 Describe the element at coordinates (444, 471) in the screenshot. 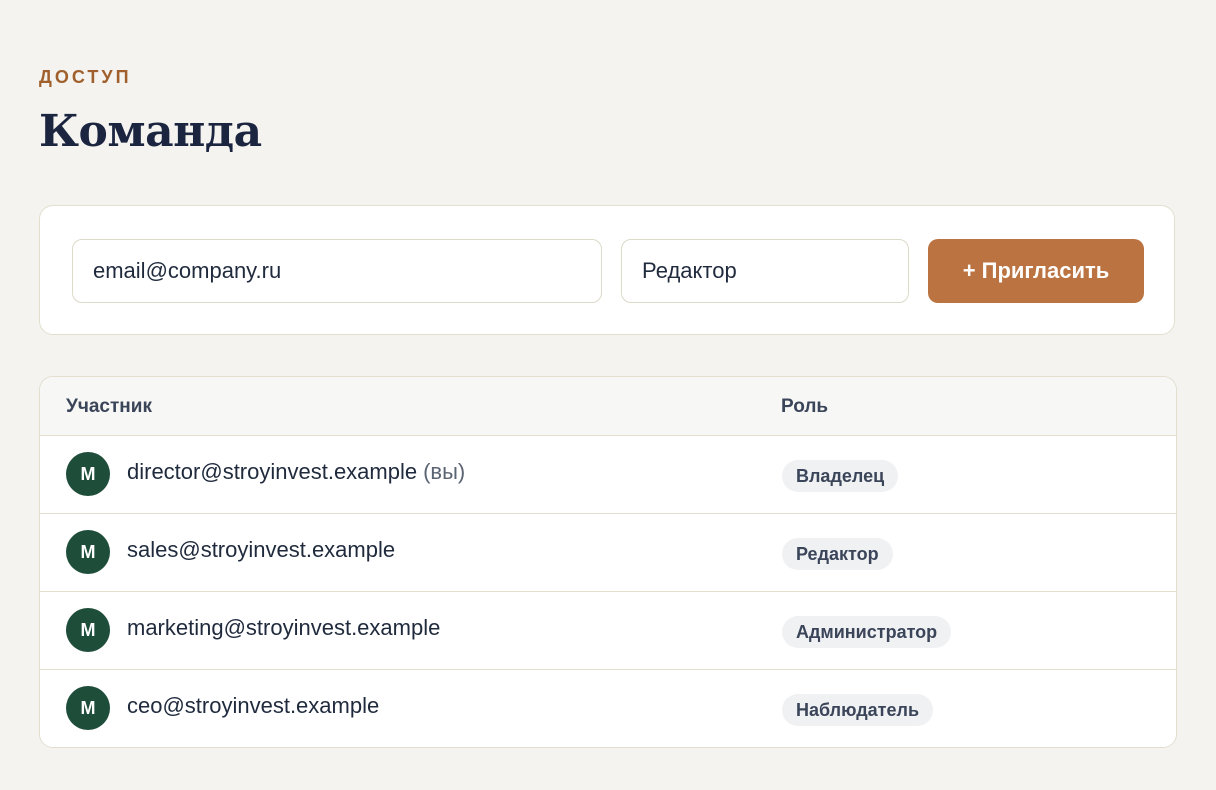

I see `current-user-marker: (вы)` at that location.